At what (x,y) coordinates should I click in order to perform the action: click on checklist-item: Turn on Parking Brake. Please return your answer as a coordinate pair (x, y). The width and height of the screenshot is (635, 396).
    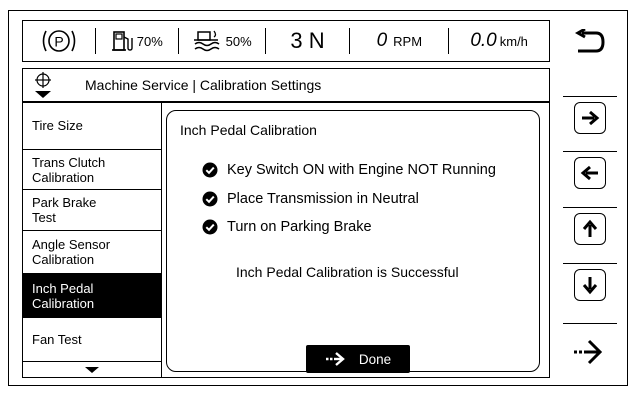
    Looking at the image, I should click on (287, 227).